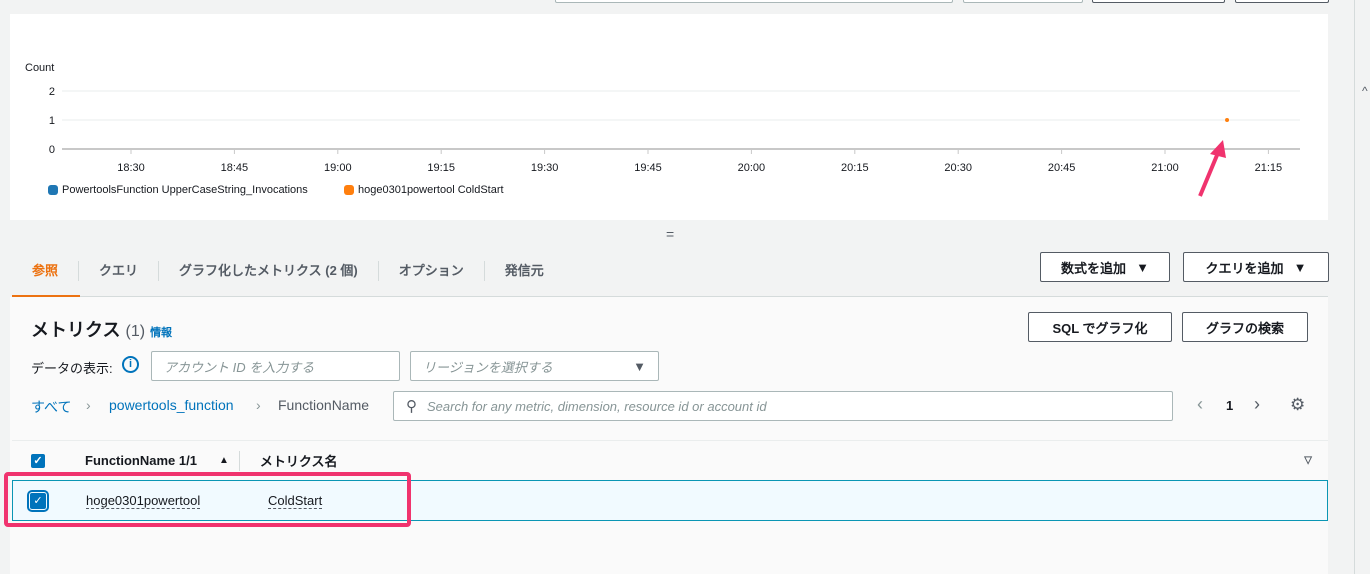  What do you see at coordinates (1062, 168) in the screenshot?
I see `x-tick-label: 20:45` at bounding box center [1062, 168].